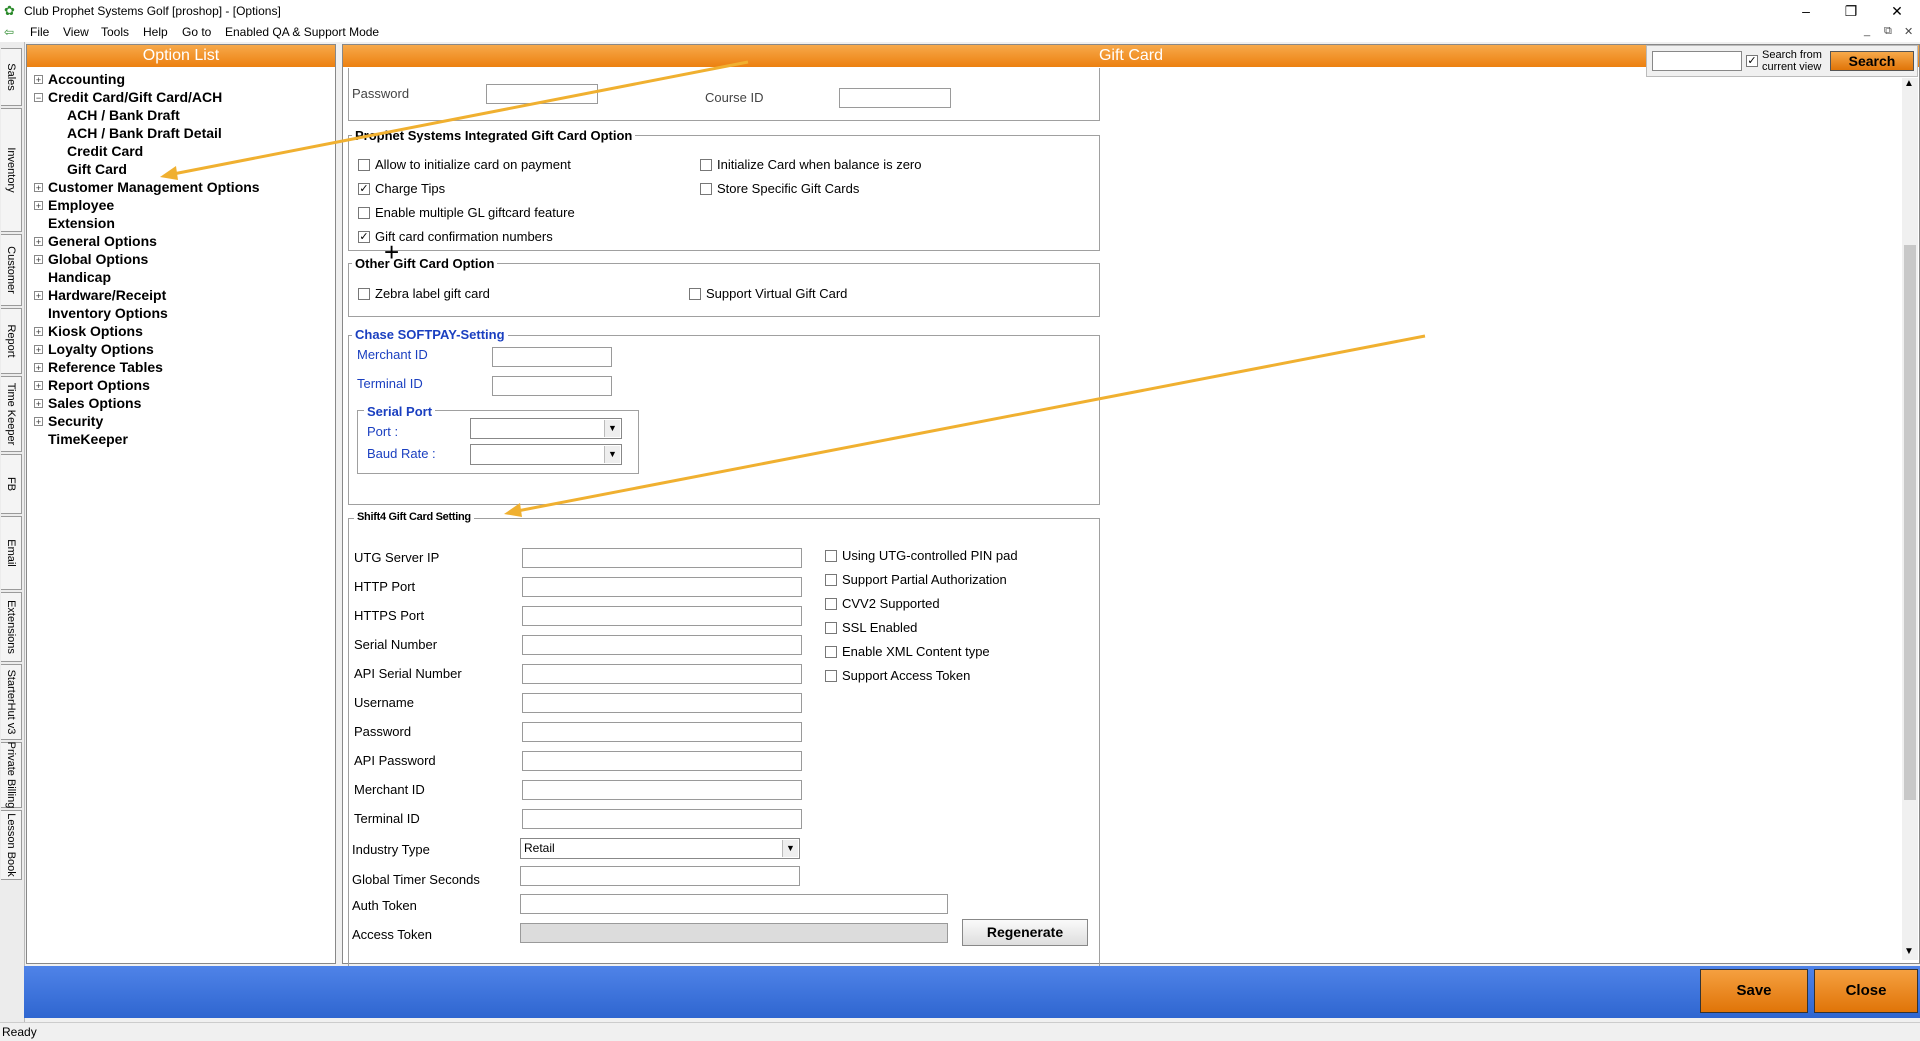 This screenshot has width=1920, height=1041. What do you see at coordinates (39, 32) in the screenshot?
I see `menu-file: File` at bounding box center [39, 32].